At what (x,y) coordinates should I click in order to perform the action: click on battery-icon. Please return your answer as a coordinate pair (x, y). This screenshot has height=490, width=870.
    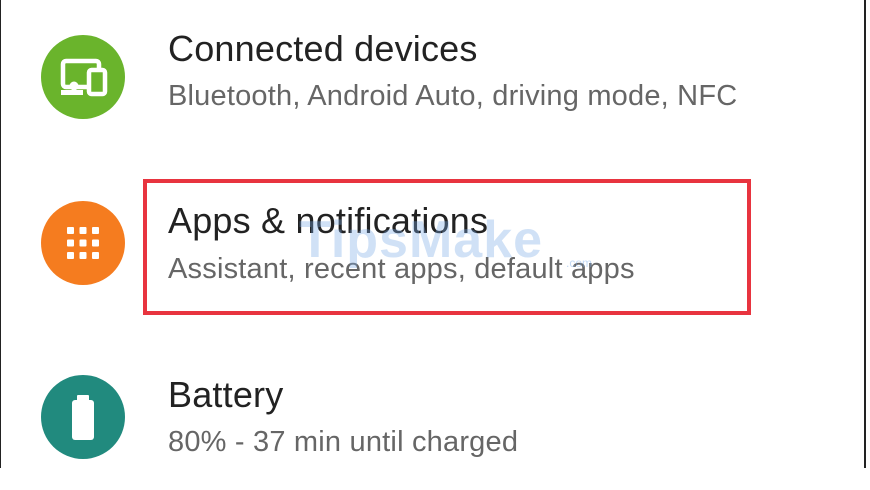
    Looking at the image, I should click on (83, 417).